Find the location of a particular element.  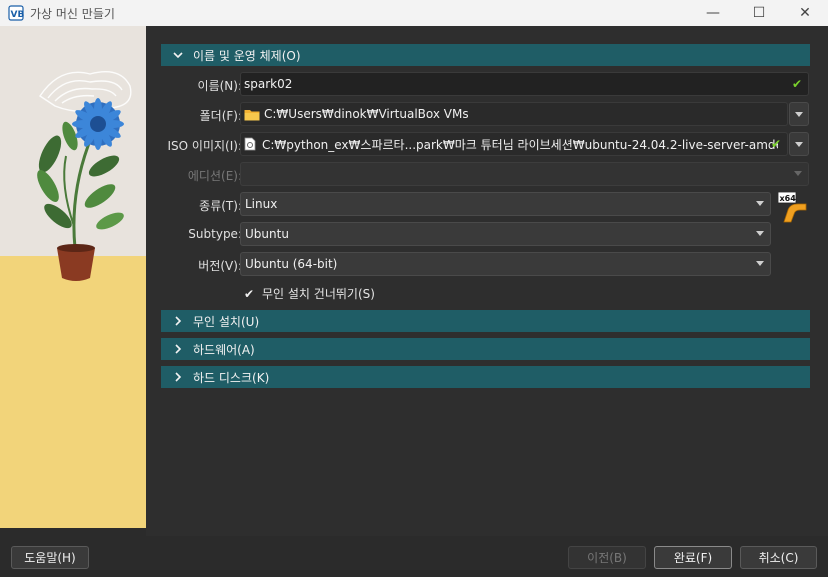

section-disk-label: 하드 디스크(K) is located at coordinates (231, 377).